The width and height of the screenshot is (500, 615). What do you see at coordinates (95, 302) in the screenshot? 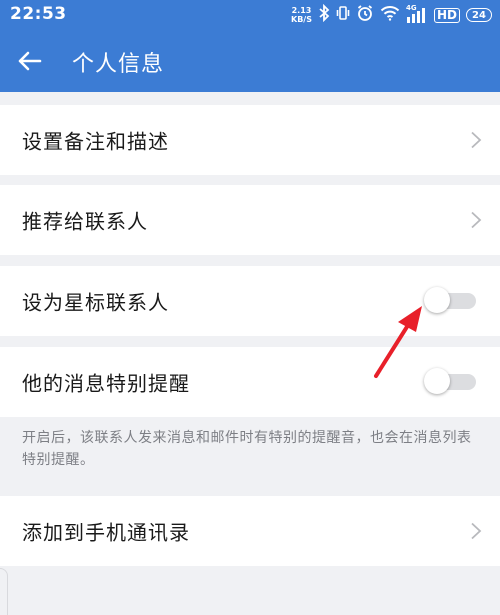
I see `star-contact-label: 设为星标联系人` at bounding box center [95, 302].